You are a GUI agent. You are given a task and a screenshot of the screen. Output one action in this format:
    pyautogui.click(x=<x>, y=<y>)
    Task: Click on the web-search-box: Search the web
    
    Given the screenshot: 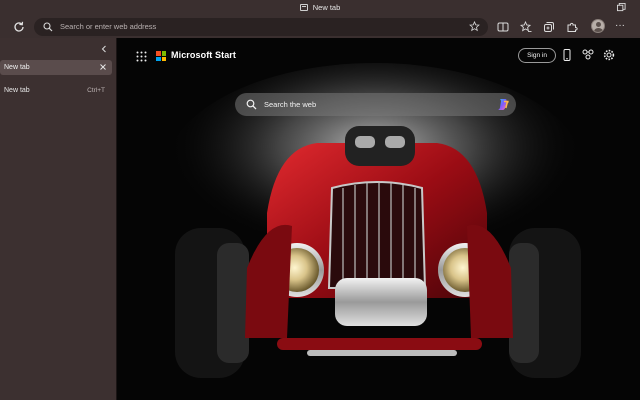 What is the action you would take?
    pyautogui.click(x=375, y=104)
    